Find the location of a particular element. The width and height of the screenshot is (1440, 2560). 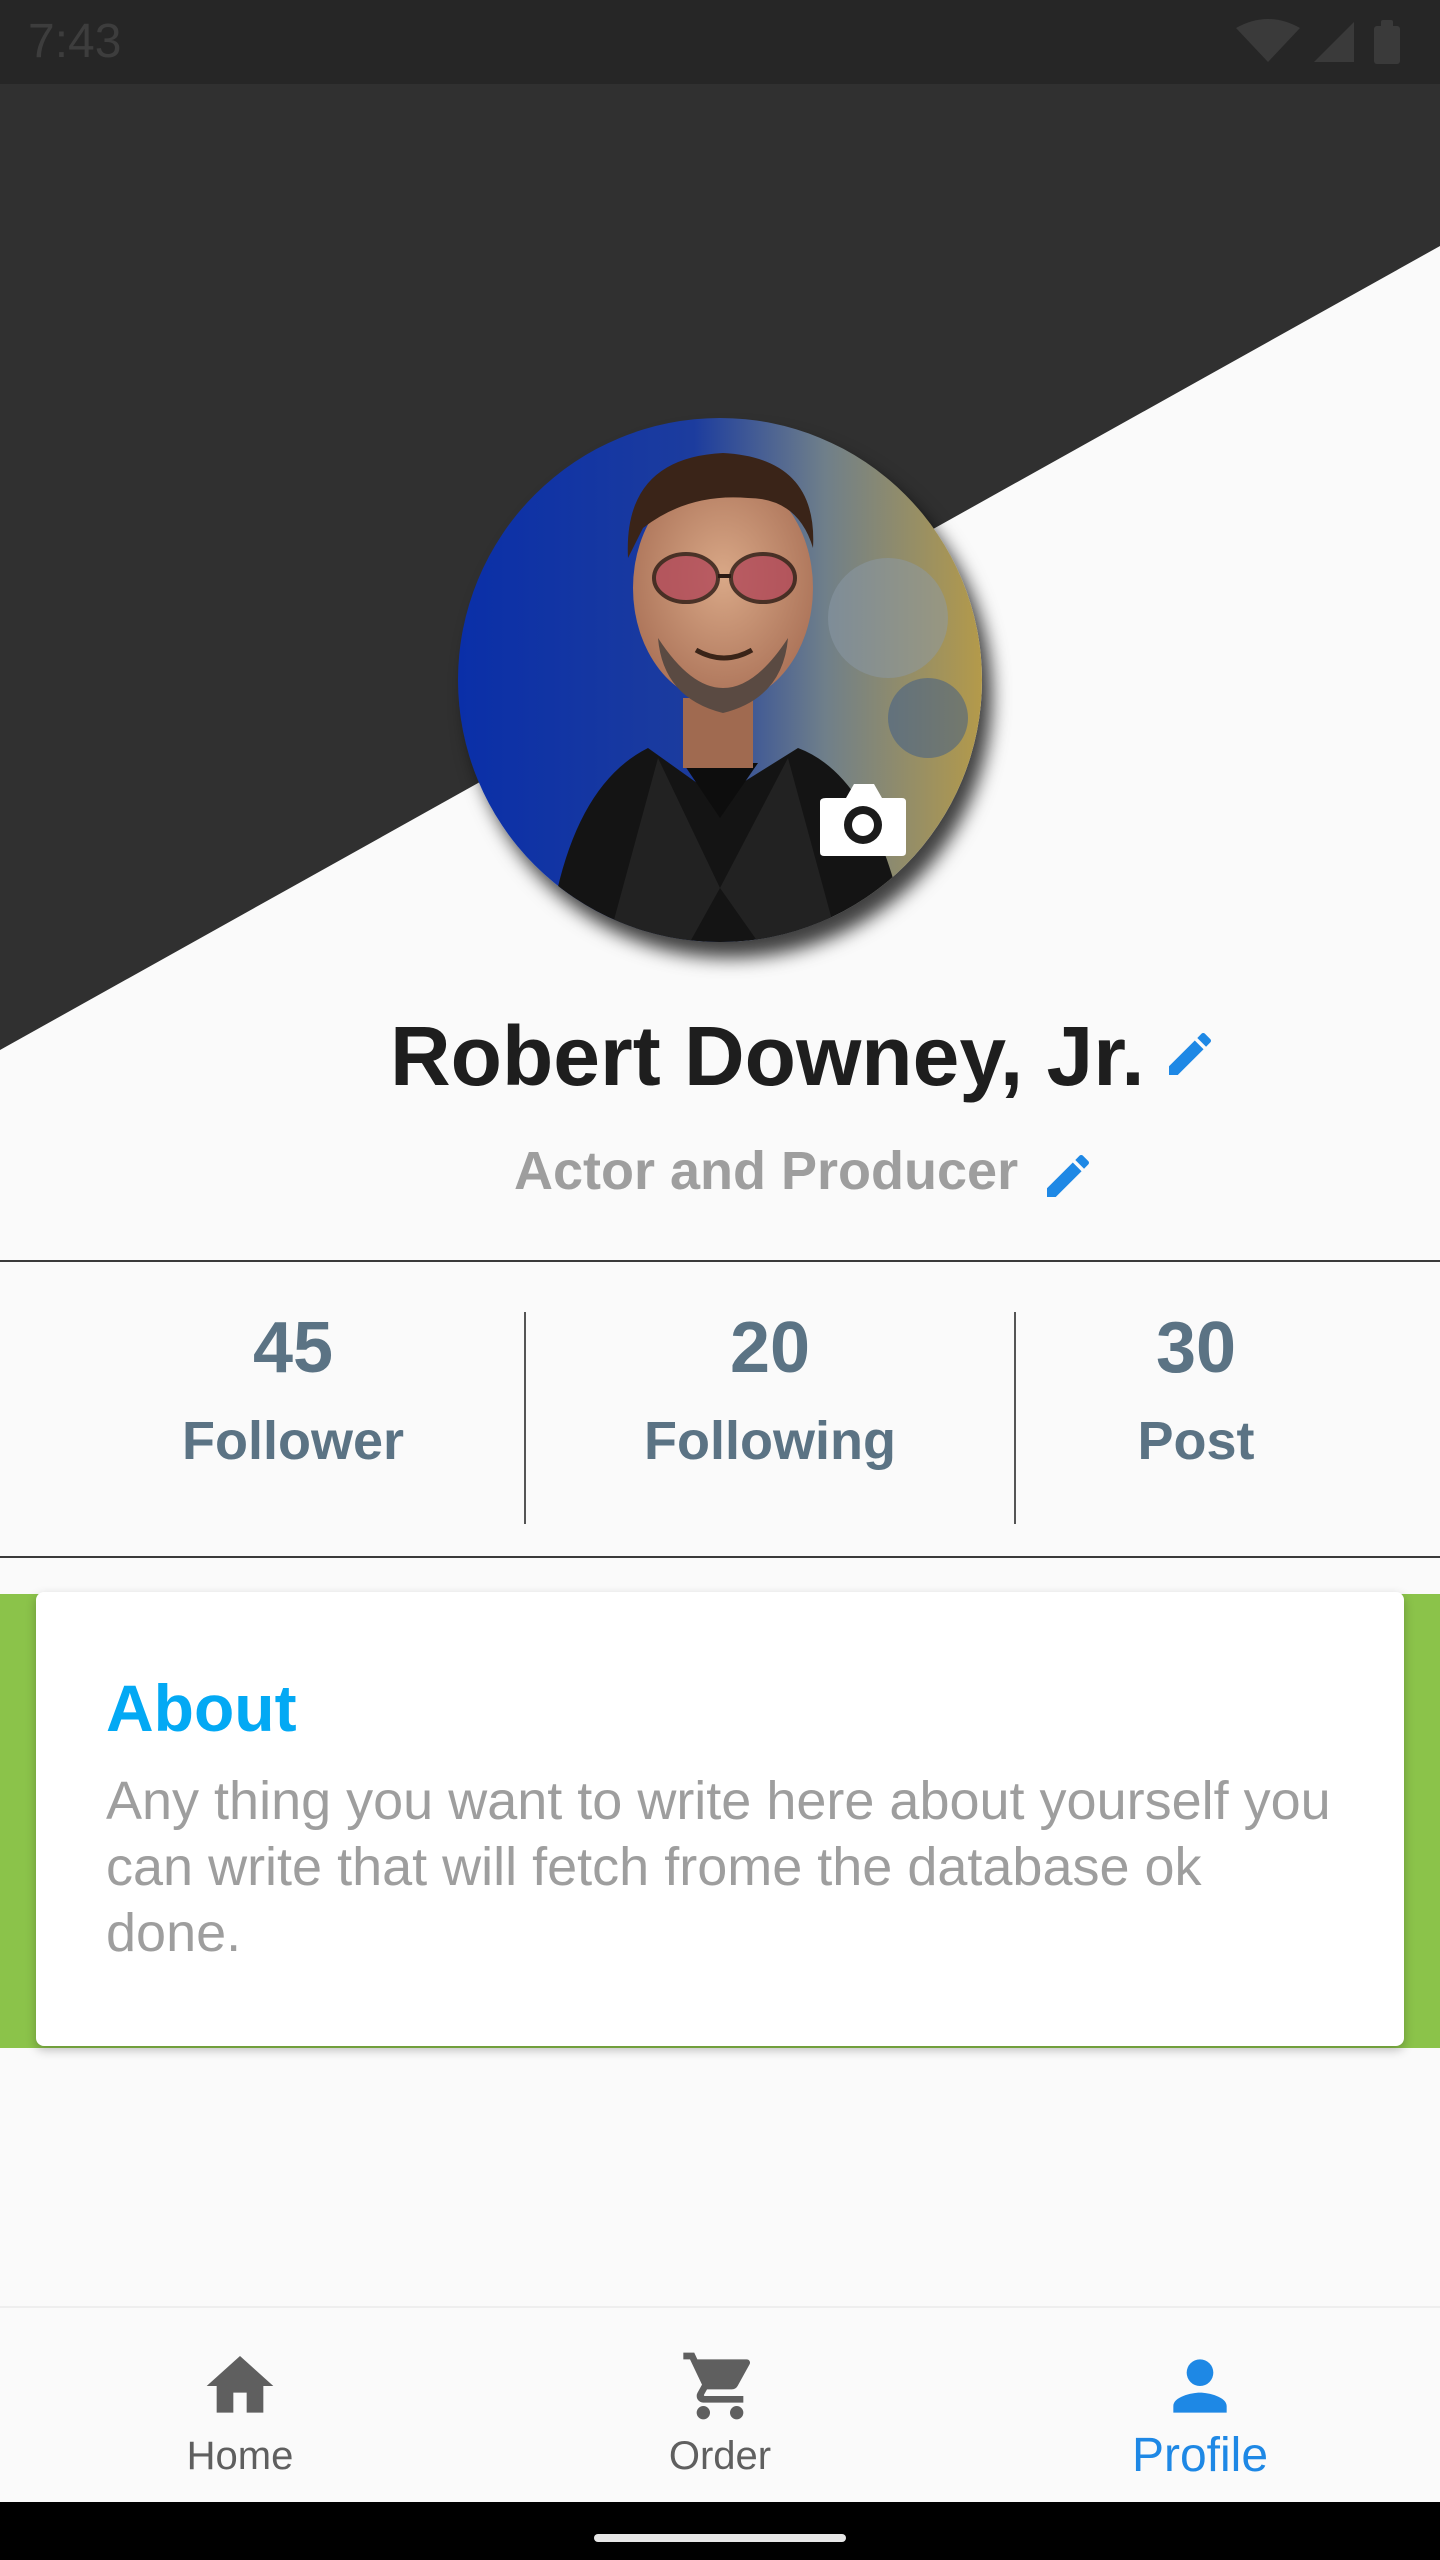

signal-icon is located at coordinates (1334, 42).